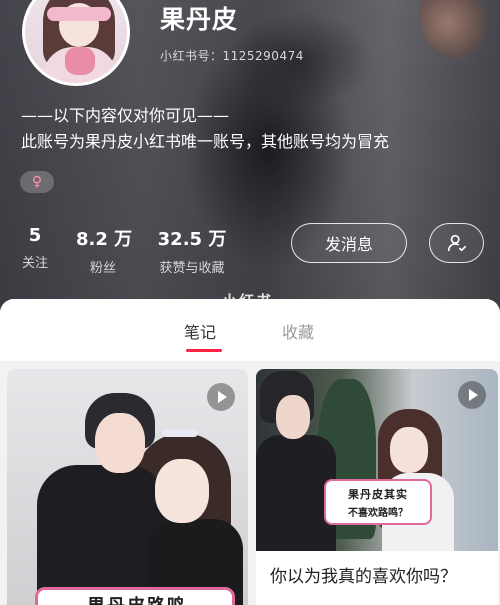  Describe the element at coordinates (200, 331) in the screenshot. I see `tab-notes: 笔记` at that location.